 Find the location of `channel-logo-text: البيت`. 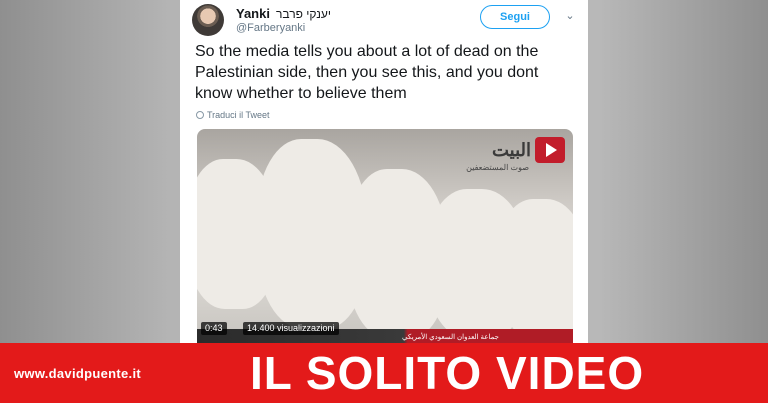

channel-logo-text: البيت is located at coordinates (511, 149).